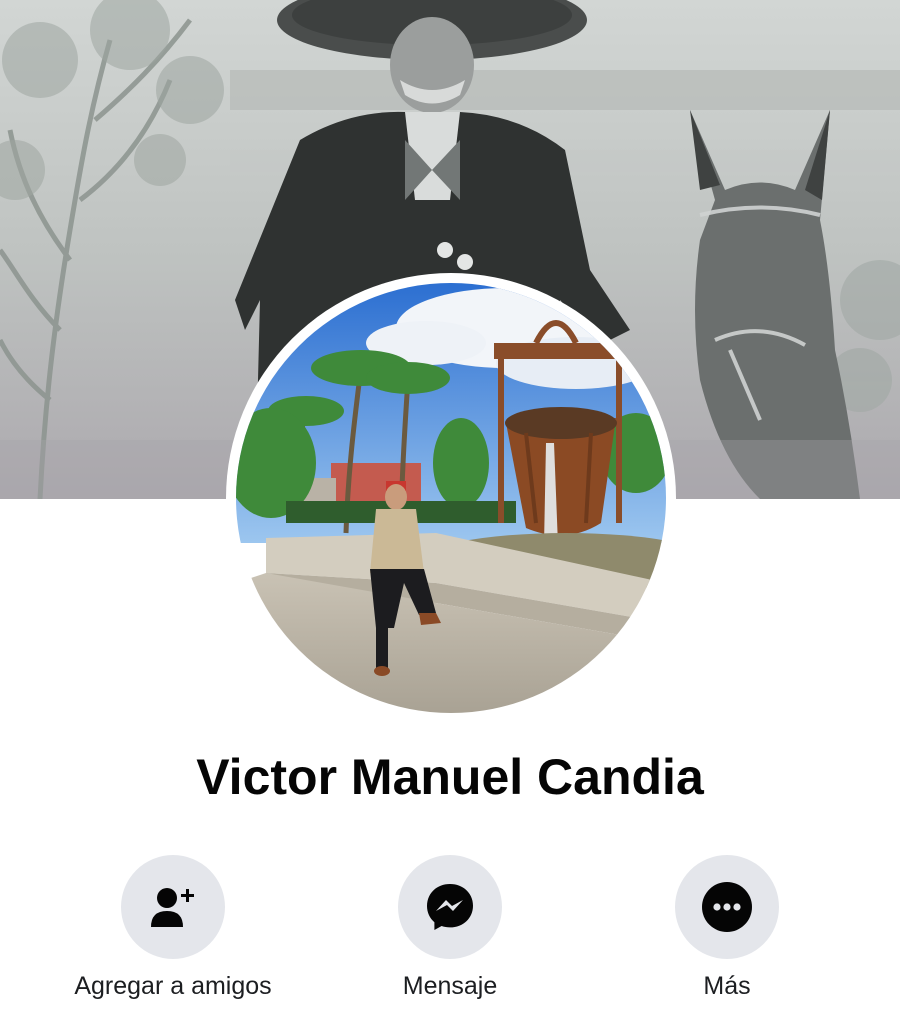  What do you see at coordinates (450, 986) in the screenshot?
I see `message-label: Mensaje` at bounding box center [450, 986].